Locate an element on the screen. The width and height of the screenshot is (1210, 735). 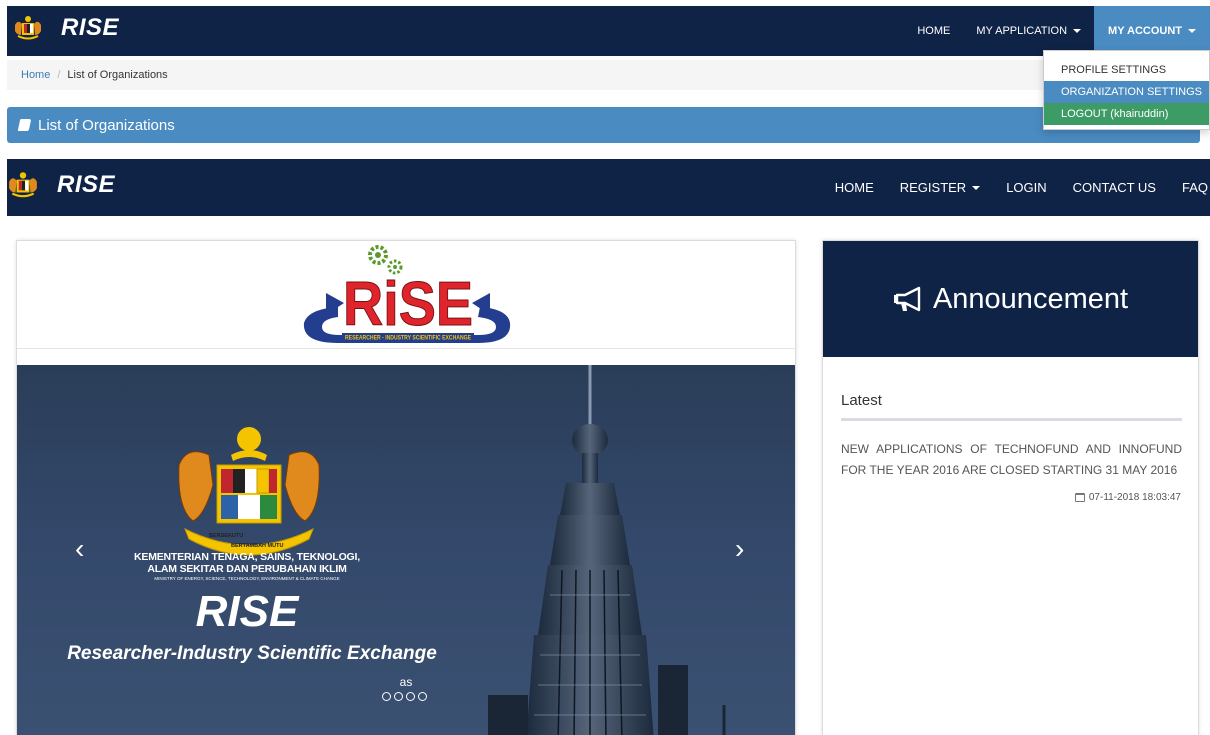
nav-contact-us: CONTACT US is located at coordinates (1114, 187).